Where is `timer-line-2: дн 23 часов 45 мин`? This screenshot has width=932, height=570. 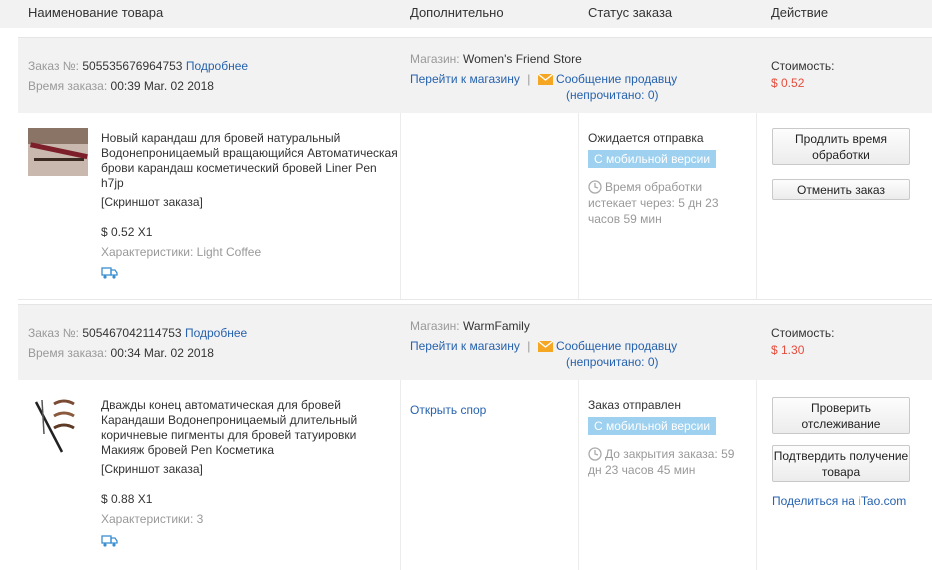 timer-line-2: дн 23 часов 45 мин is located at coordinates (642, 470).